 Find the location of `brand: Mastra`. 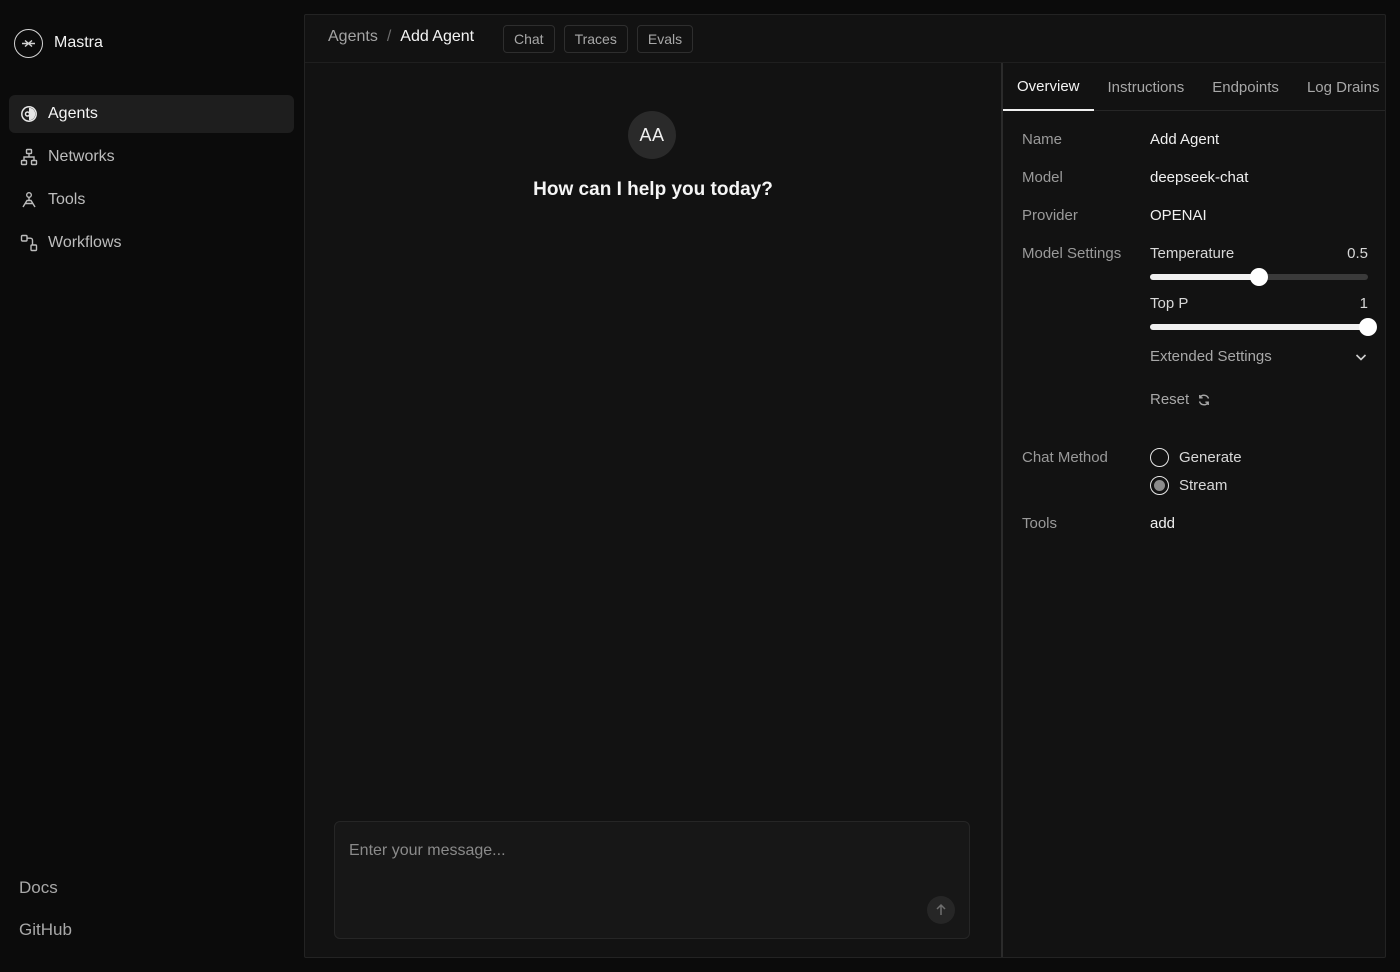

brand: Mastra is located at coordinates (58, 43).